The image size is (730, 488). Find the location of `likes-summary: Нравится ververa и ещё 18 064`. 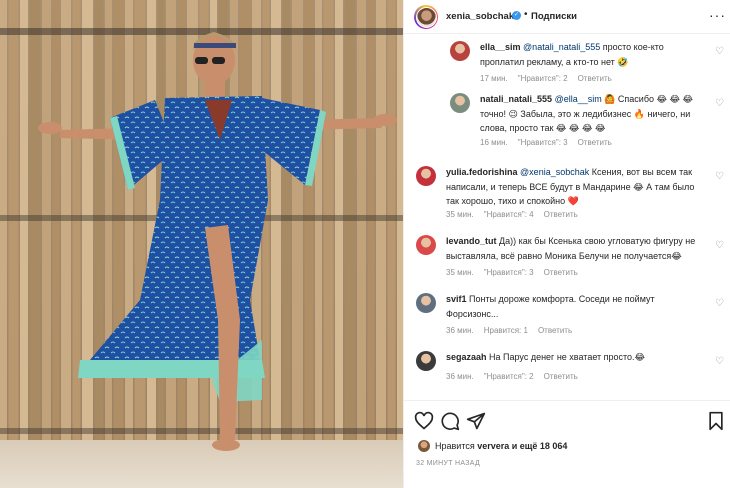

likes-summary: Нравится ververa и ещё 18 064 is located at coordinates (501, 446).